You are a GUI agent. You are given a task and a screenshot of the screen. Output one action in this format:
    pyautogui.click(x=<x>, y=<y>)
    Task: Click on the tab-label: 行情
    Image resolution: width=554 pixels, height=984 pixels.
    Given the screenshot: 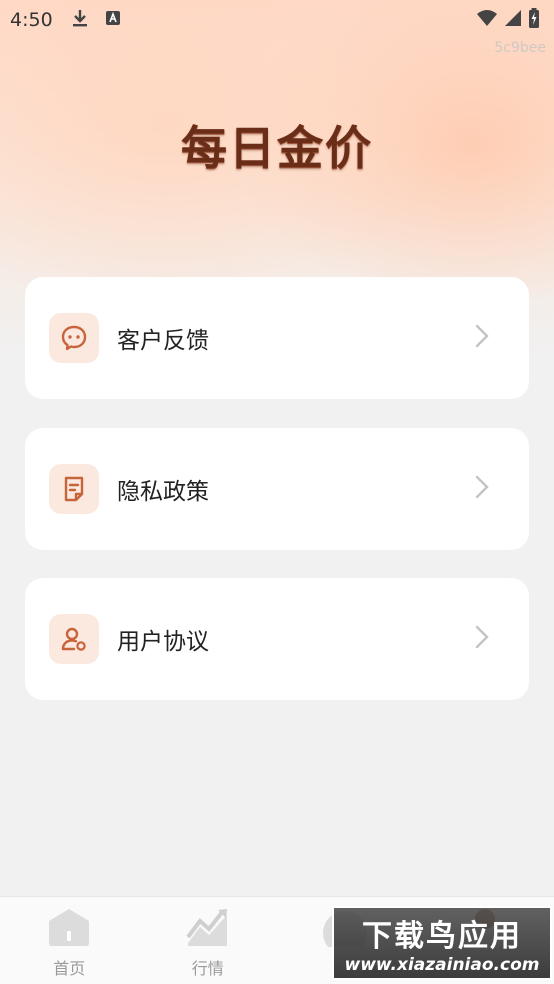 What is the action you would take?
    pyautogui.click(x=207, y=968)
    